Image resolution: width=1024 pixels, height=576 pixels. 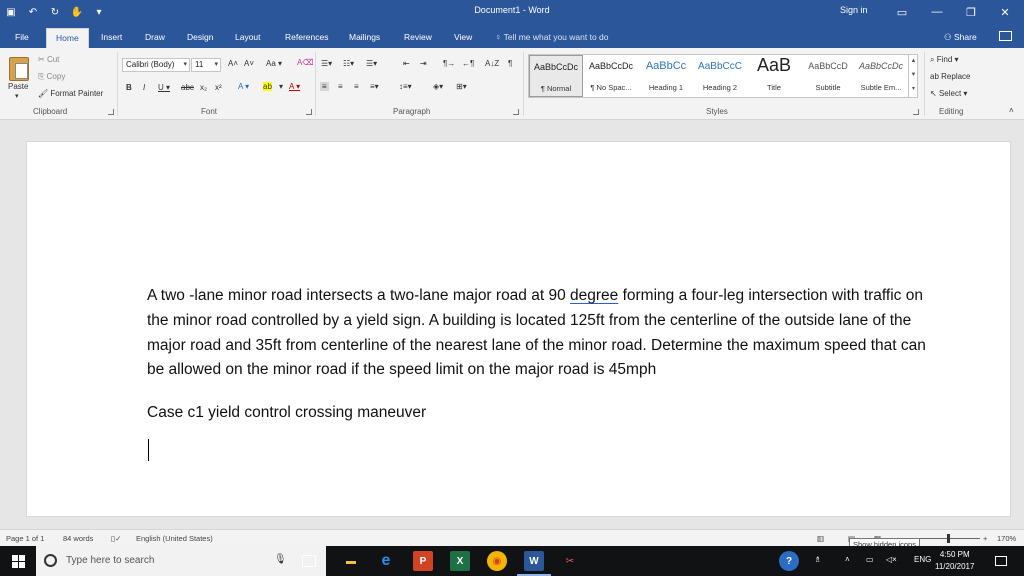 I want to click on paste-icon, so click(x=19, y=69).